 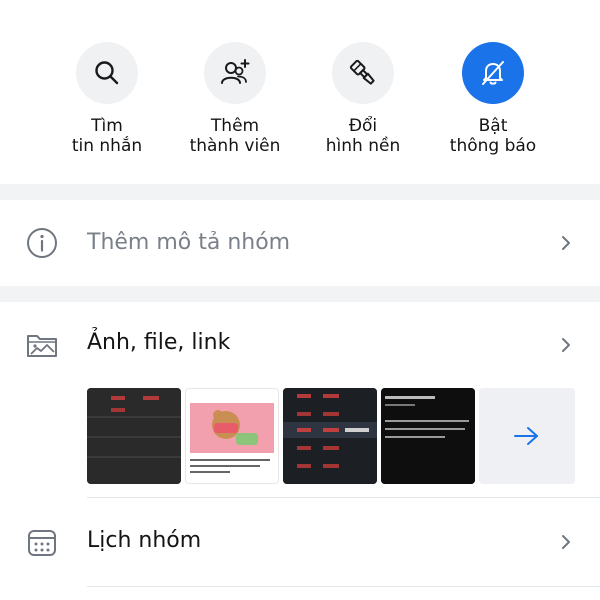 I want to click on calendar-icon, so click(x=42, y=543).